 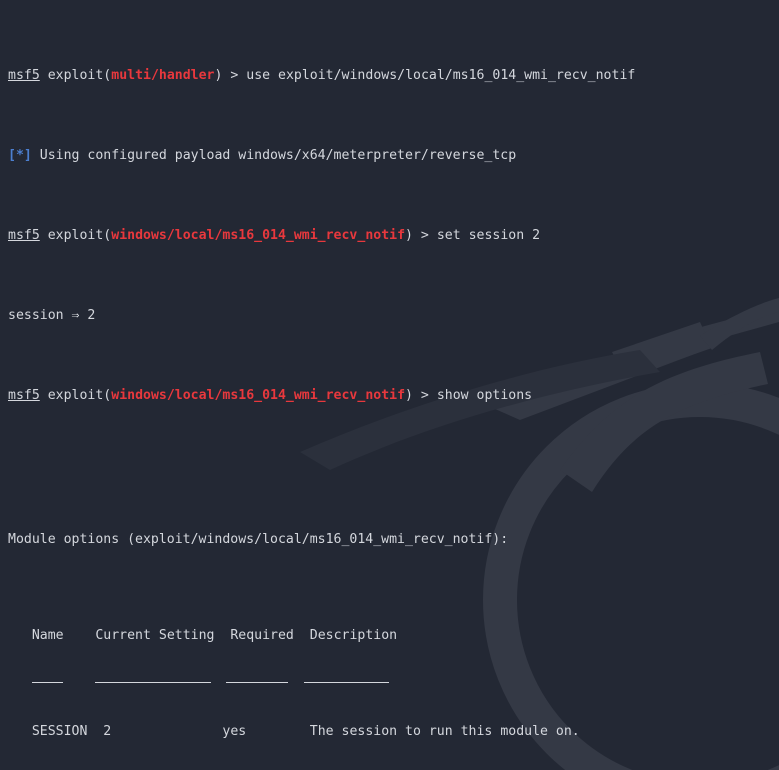 I want to click on col-header-name: Name, so click(x=47, y=635).